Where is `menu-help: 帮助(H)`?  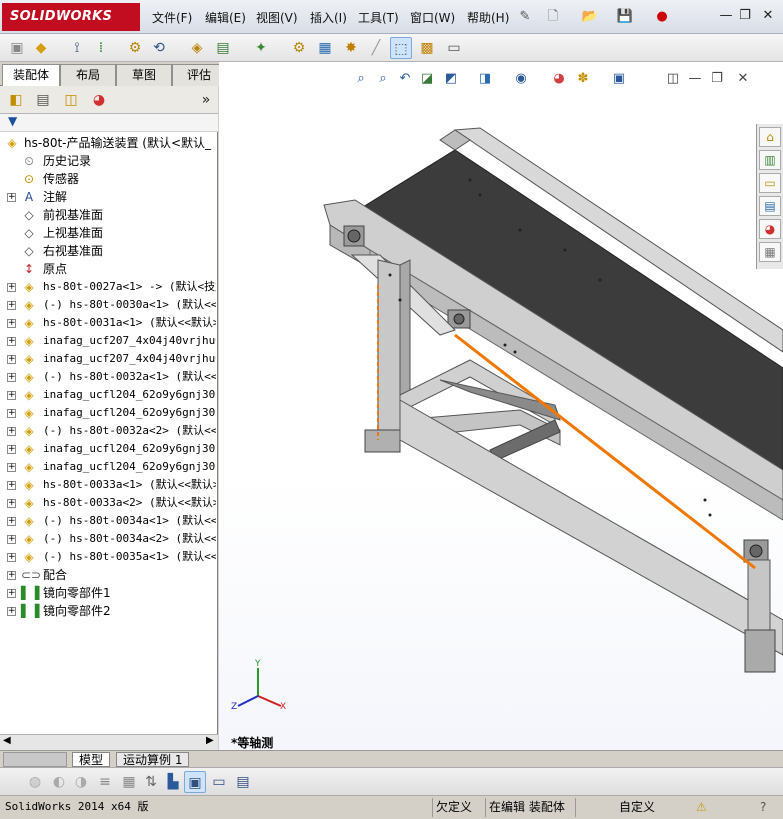 menu-help: 帮助(H) is located at coordinates (488, 17).